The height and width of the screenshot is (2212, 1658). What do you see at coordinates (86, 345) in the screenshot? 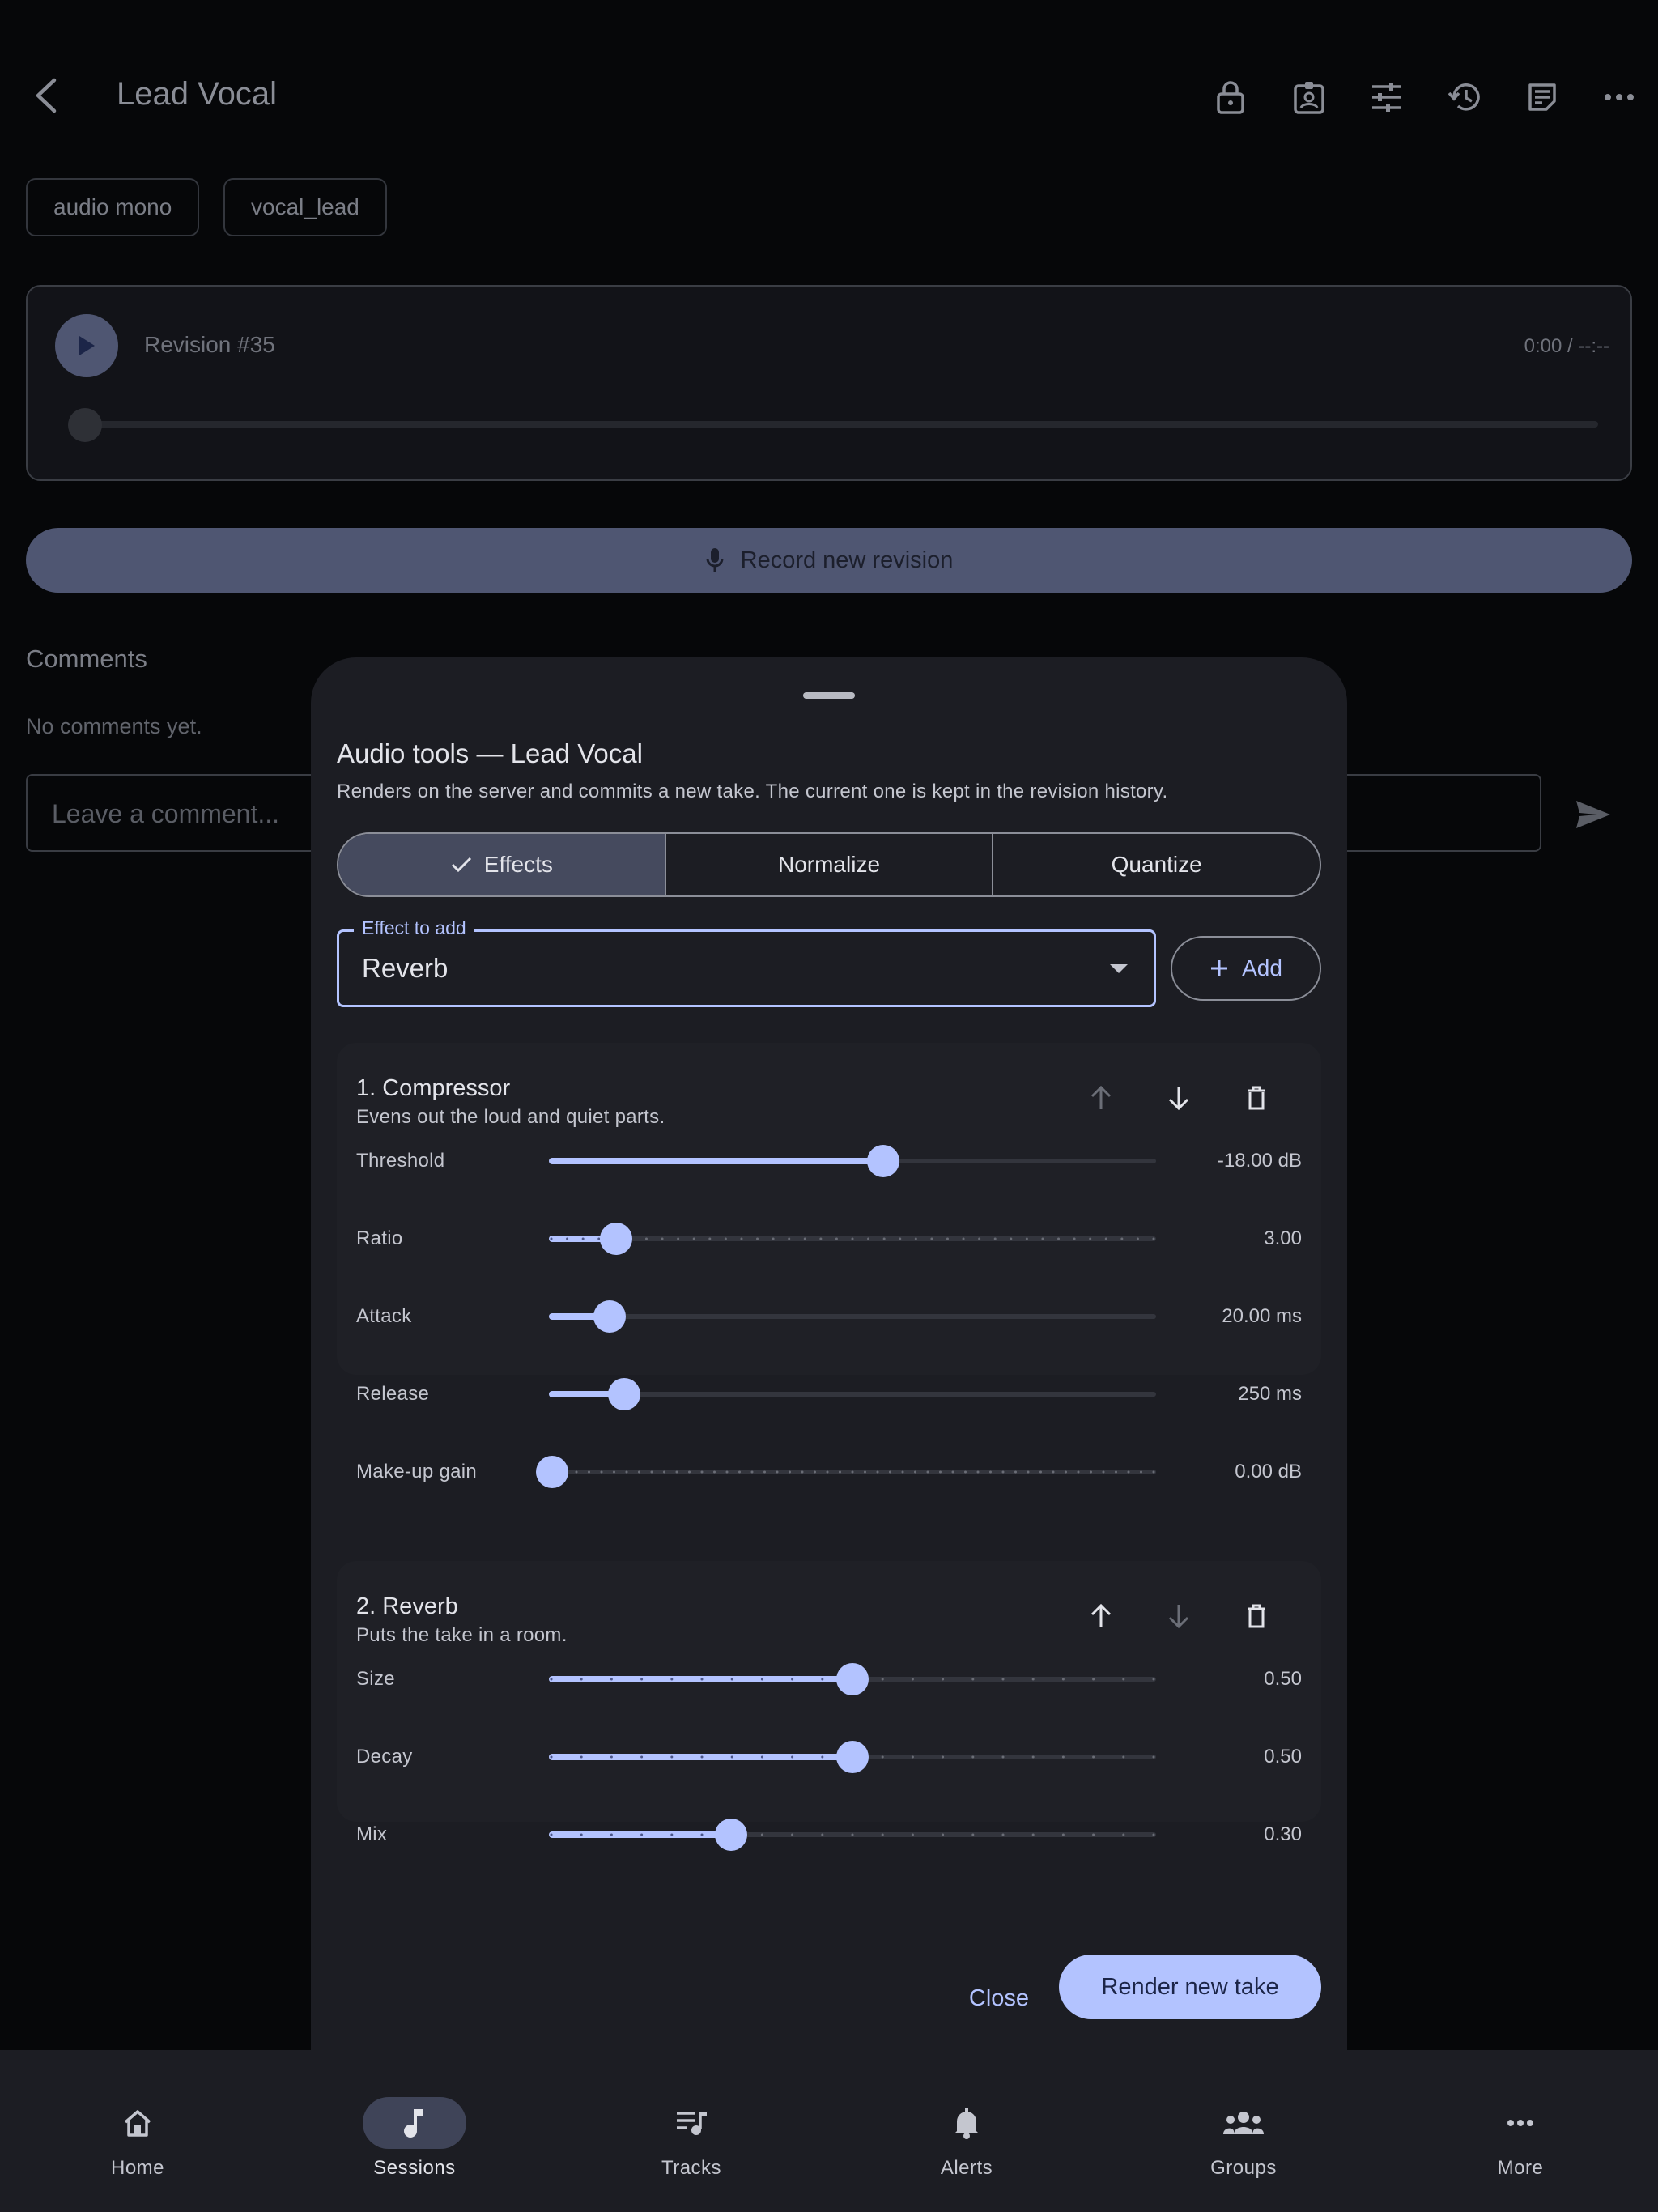
I see `play-button` at bounding box center [86, 345].